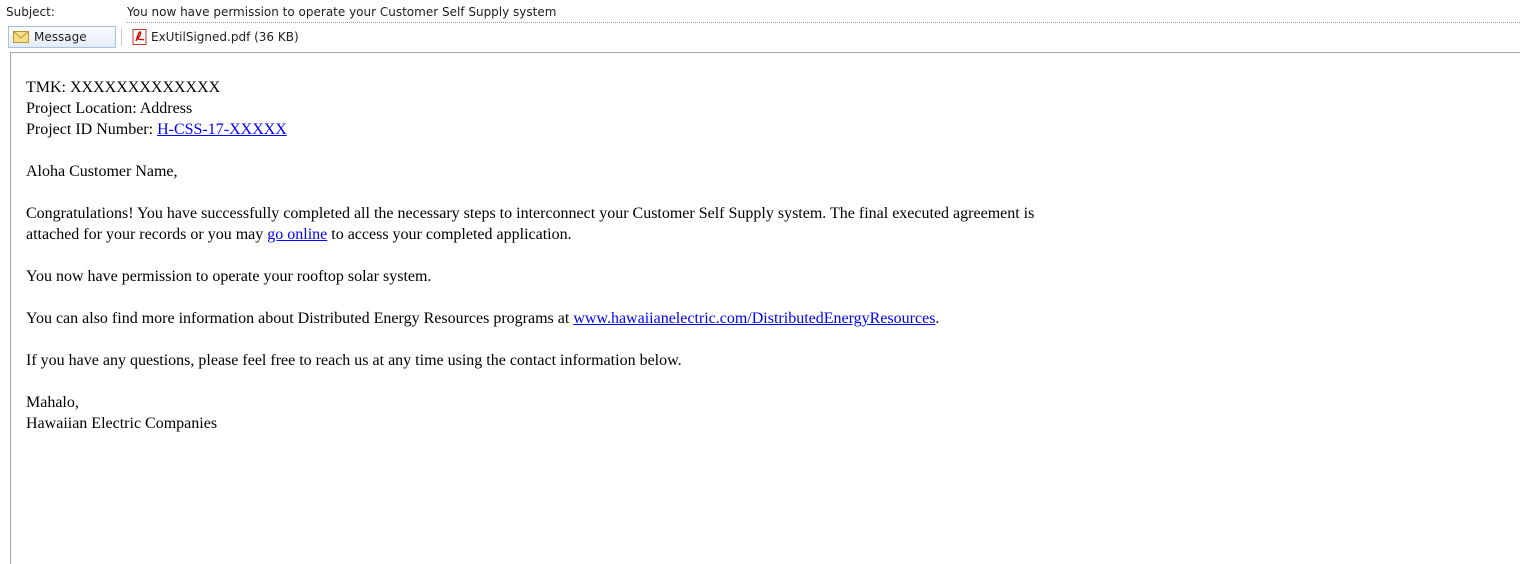 The width and height of the screenshot is (1520, 564). Describe the element at coordinates (30, 12) in the screenshot. I see `subject-label: Subject:` at that location.